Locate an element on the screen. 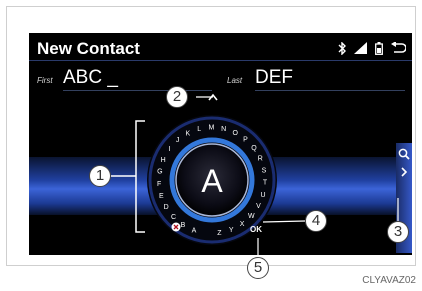 This screenshot has width=422, height=291. dial-letter-j: J is located at coordinates (178, 140).